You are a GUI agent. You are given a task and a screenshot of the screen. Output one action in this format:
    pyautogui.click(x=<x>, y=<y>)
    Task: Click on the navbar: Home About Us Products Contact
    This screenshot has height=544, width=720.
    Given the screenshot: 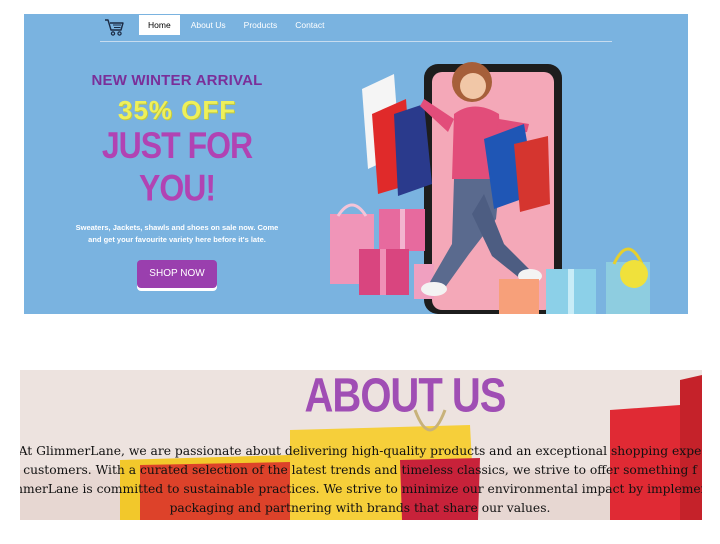 What is the action you would take?
    pyautogui.click(x=356, y=28)
    